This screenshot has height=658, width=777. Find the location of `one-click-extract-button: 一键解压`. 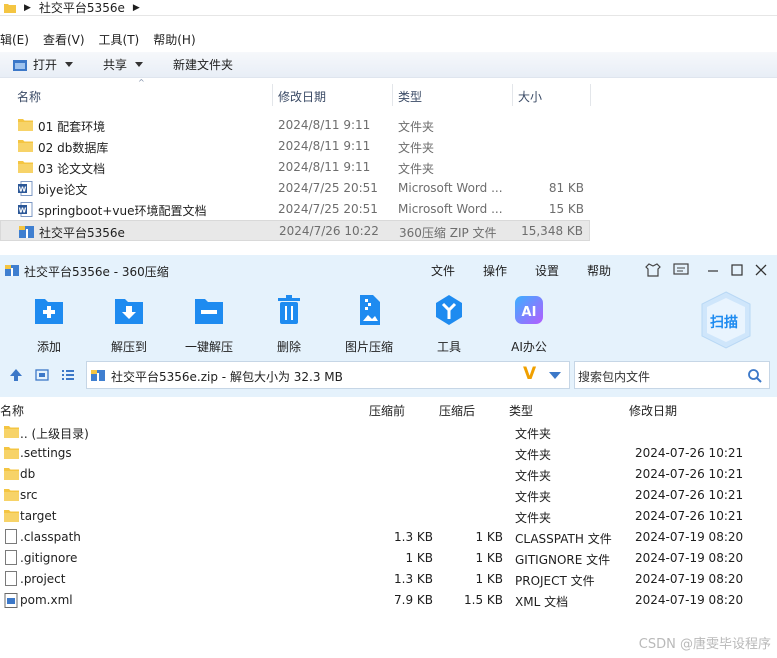

one-click-extract-button: 一键解压 is located at coordinates (209, 323).